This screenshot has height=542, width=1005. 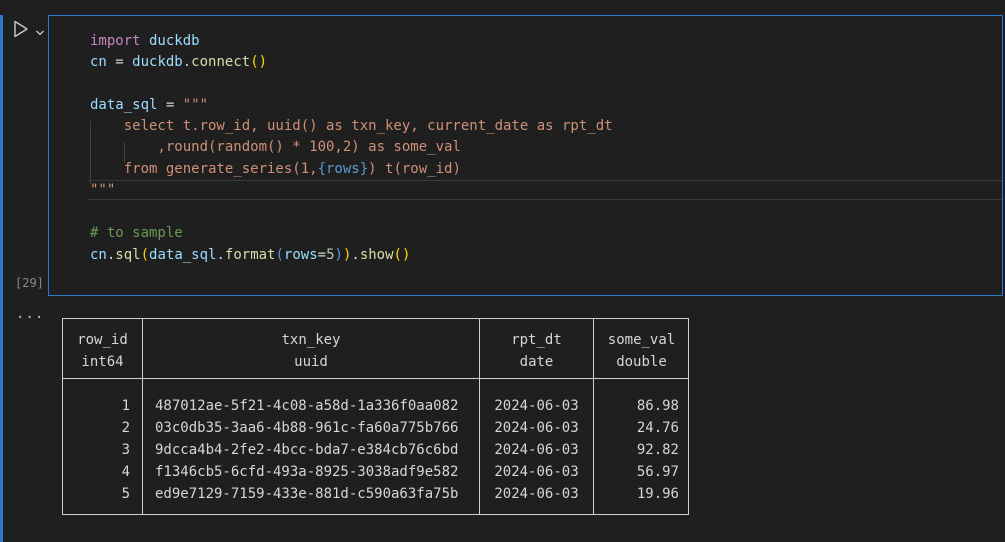 What do you see at coordinates (641, 362) in the screenshot?
I see `column-header-type: double` at bounding box center [641, 362].